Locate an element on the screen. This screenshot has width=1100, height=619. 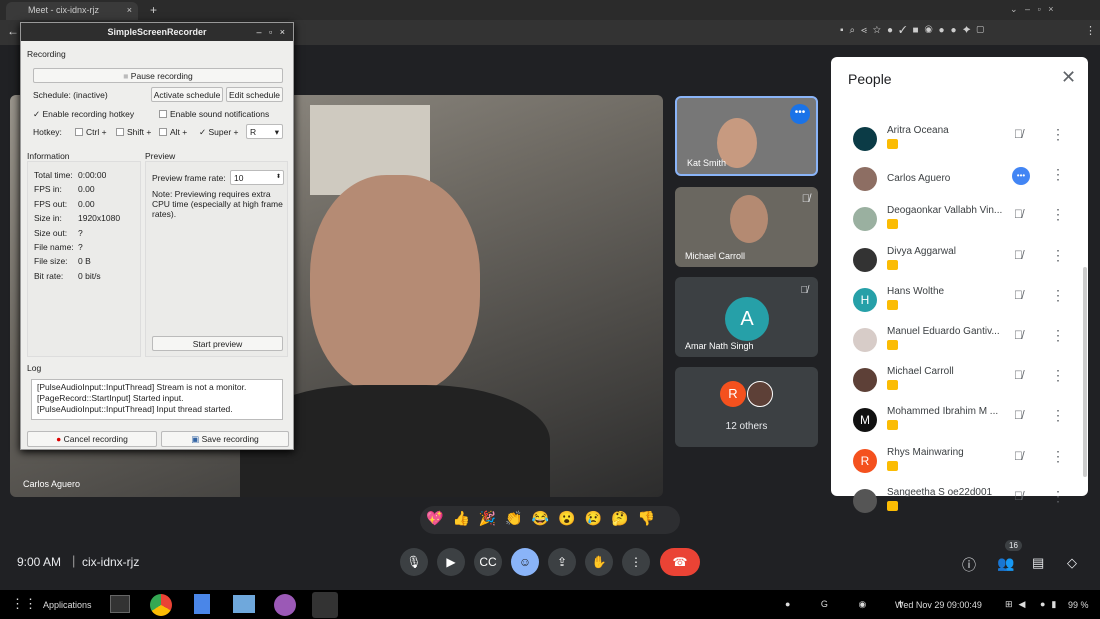
tile-amar: A 🎙̸ Amar Nath Singh is located at coordinates (746, 317).